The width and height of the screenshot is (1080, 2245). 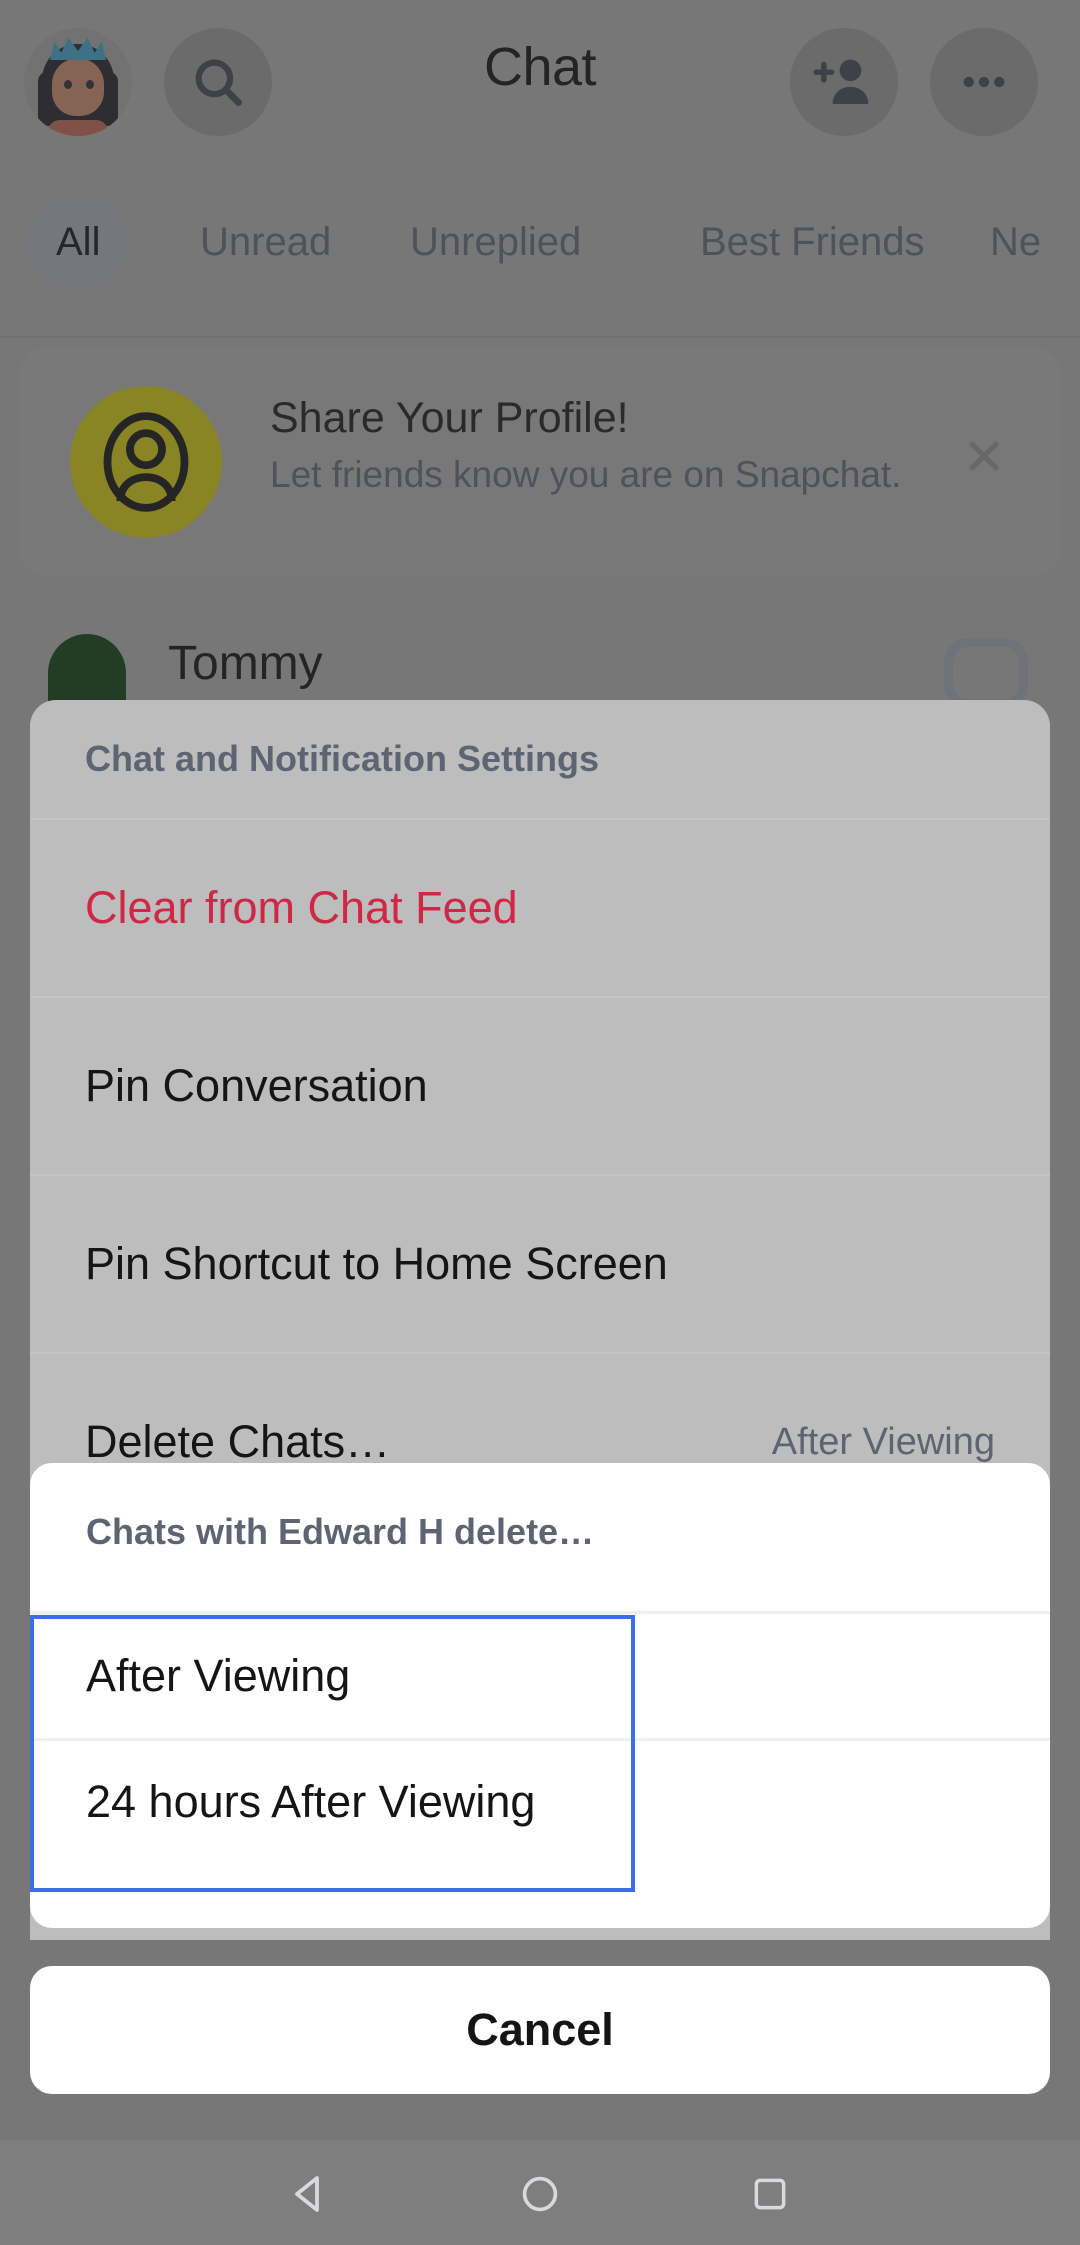 What do you see at coordinates (984, 458) in the screenshot?
I see `close-icon: ✕` at bounding box center [984, 458].